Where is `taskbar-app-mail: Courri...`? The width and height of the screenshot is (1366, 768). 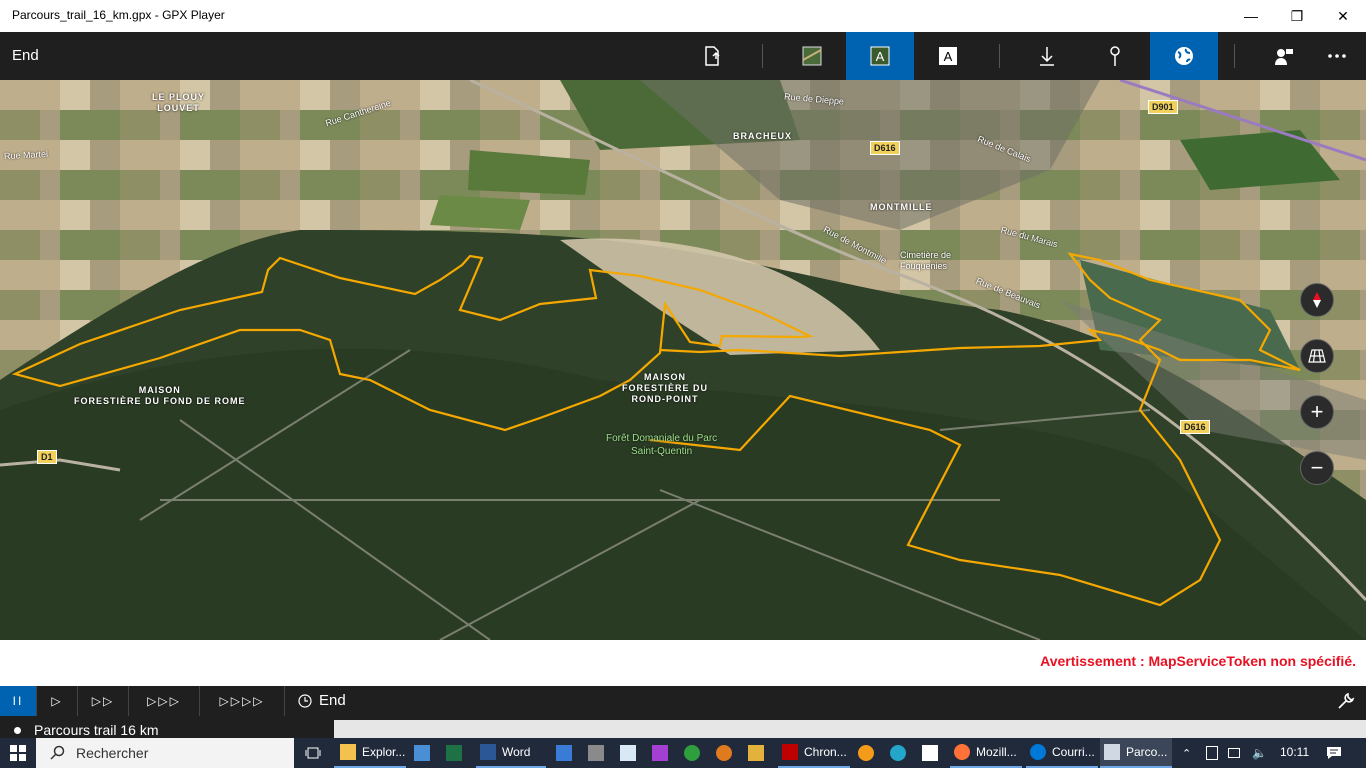
taskbar-app-mail: Courri... is located at coordinates (1062, 753).